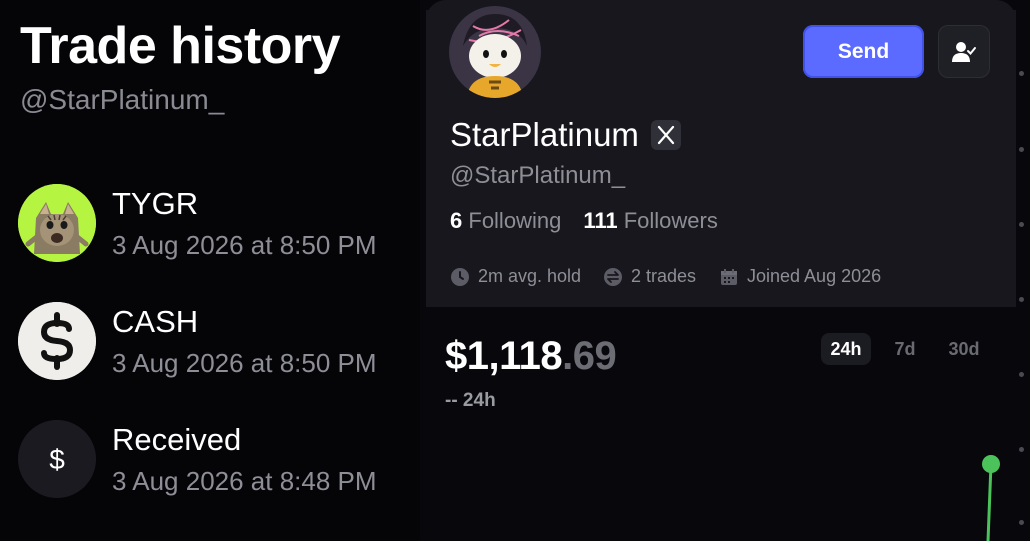 The image size is (1030, 541). Describe the element at coordinates (544, 134) in the screenshot. I see `profile-name: StarPlatinum` at that location.